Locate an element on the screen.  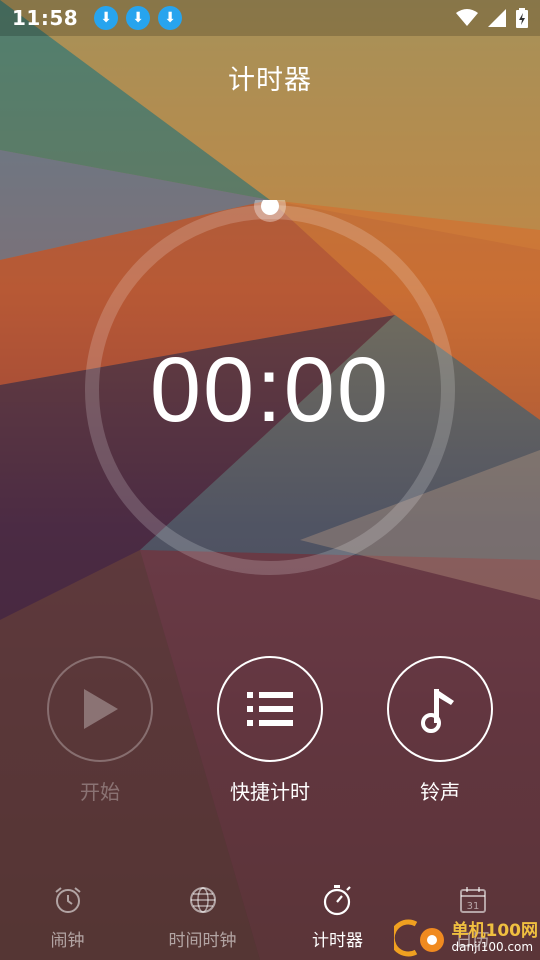
signal-icon is located at coordinates (497, 18).